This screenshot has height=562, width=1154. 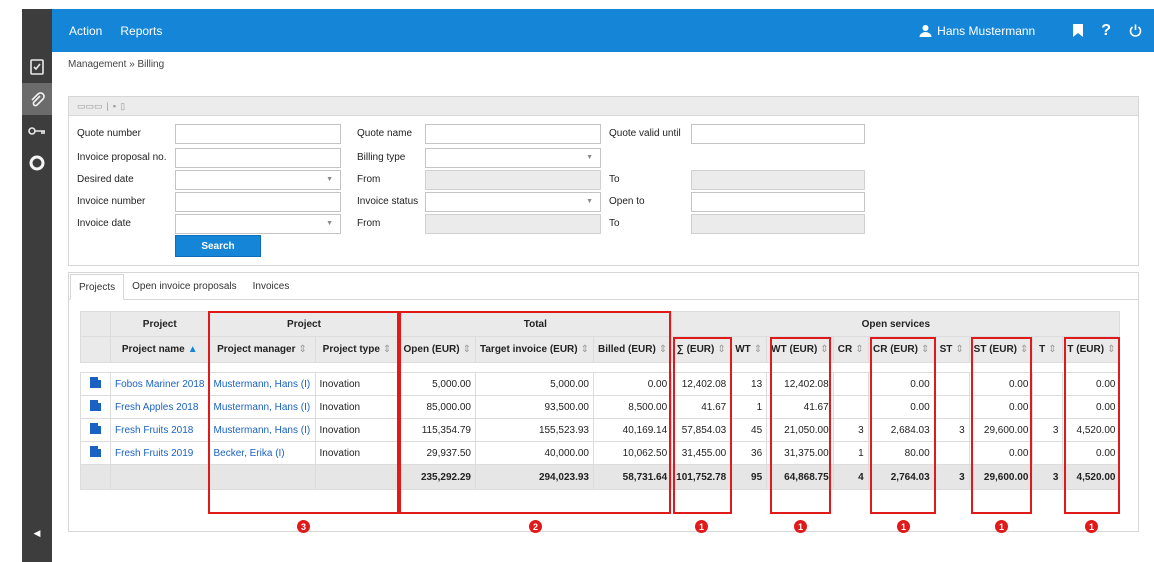 I want to click on col-sum-eur: ∑ (EUR) ⇕, so click(x=701, y=349).